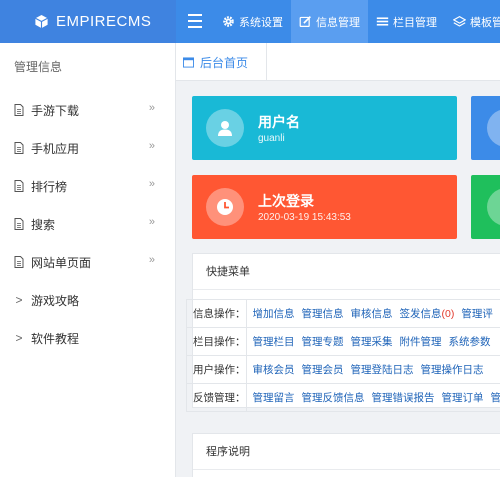 This screenshot has width=500, height=477. Describe the element at coordinates (346, 452) in the screenshot. I see `program-info-title: 程序说明` at that location.